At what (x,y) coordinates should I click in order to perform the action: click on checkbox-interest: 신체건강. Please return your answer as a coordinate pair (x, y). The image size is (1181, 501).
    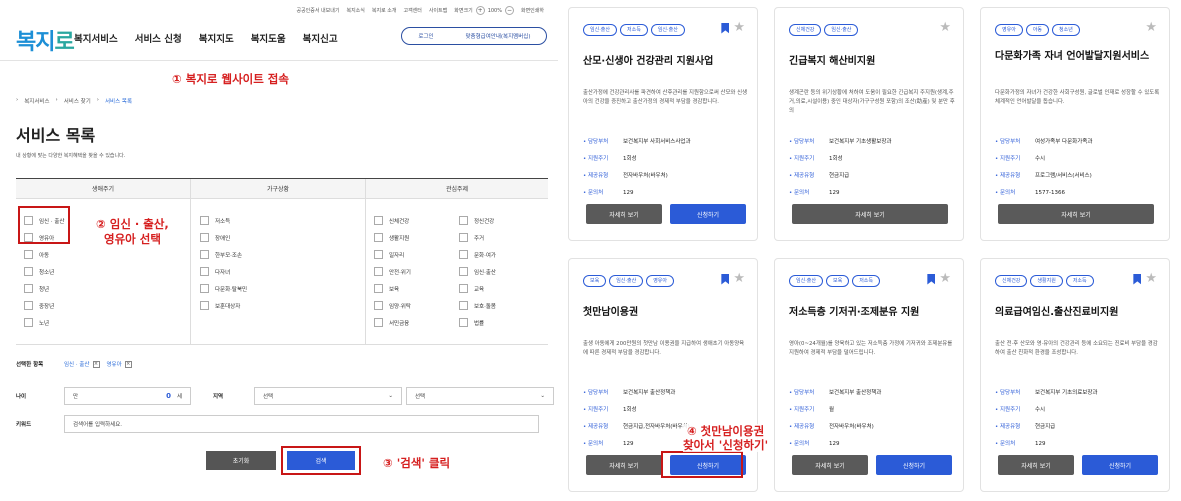
    Looking at the image, I should click on (391, 220).